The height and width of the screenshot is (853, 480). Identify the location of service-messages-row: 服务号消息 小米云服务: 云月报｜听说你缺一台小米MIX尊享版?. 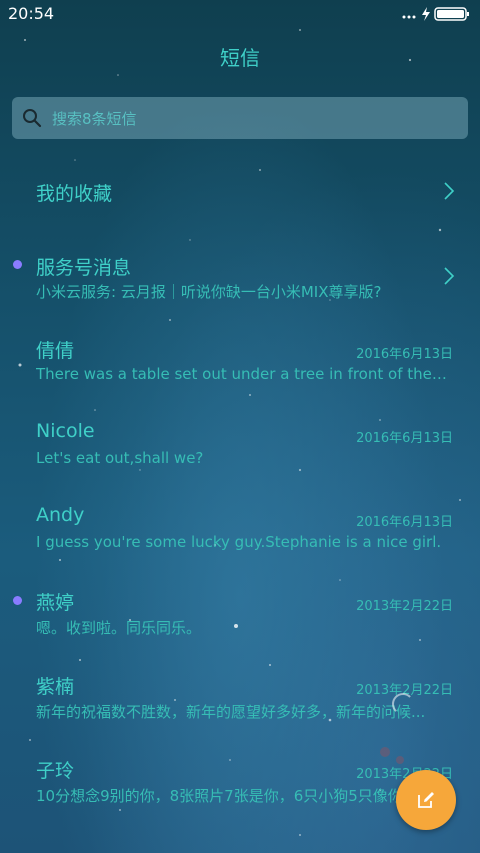
(240, 274).